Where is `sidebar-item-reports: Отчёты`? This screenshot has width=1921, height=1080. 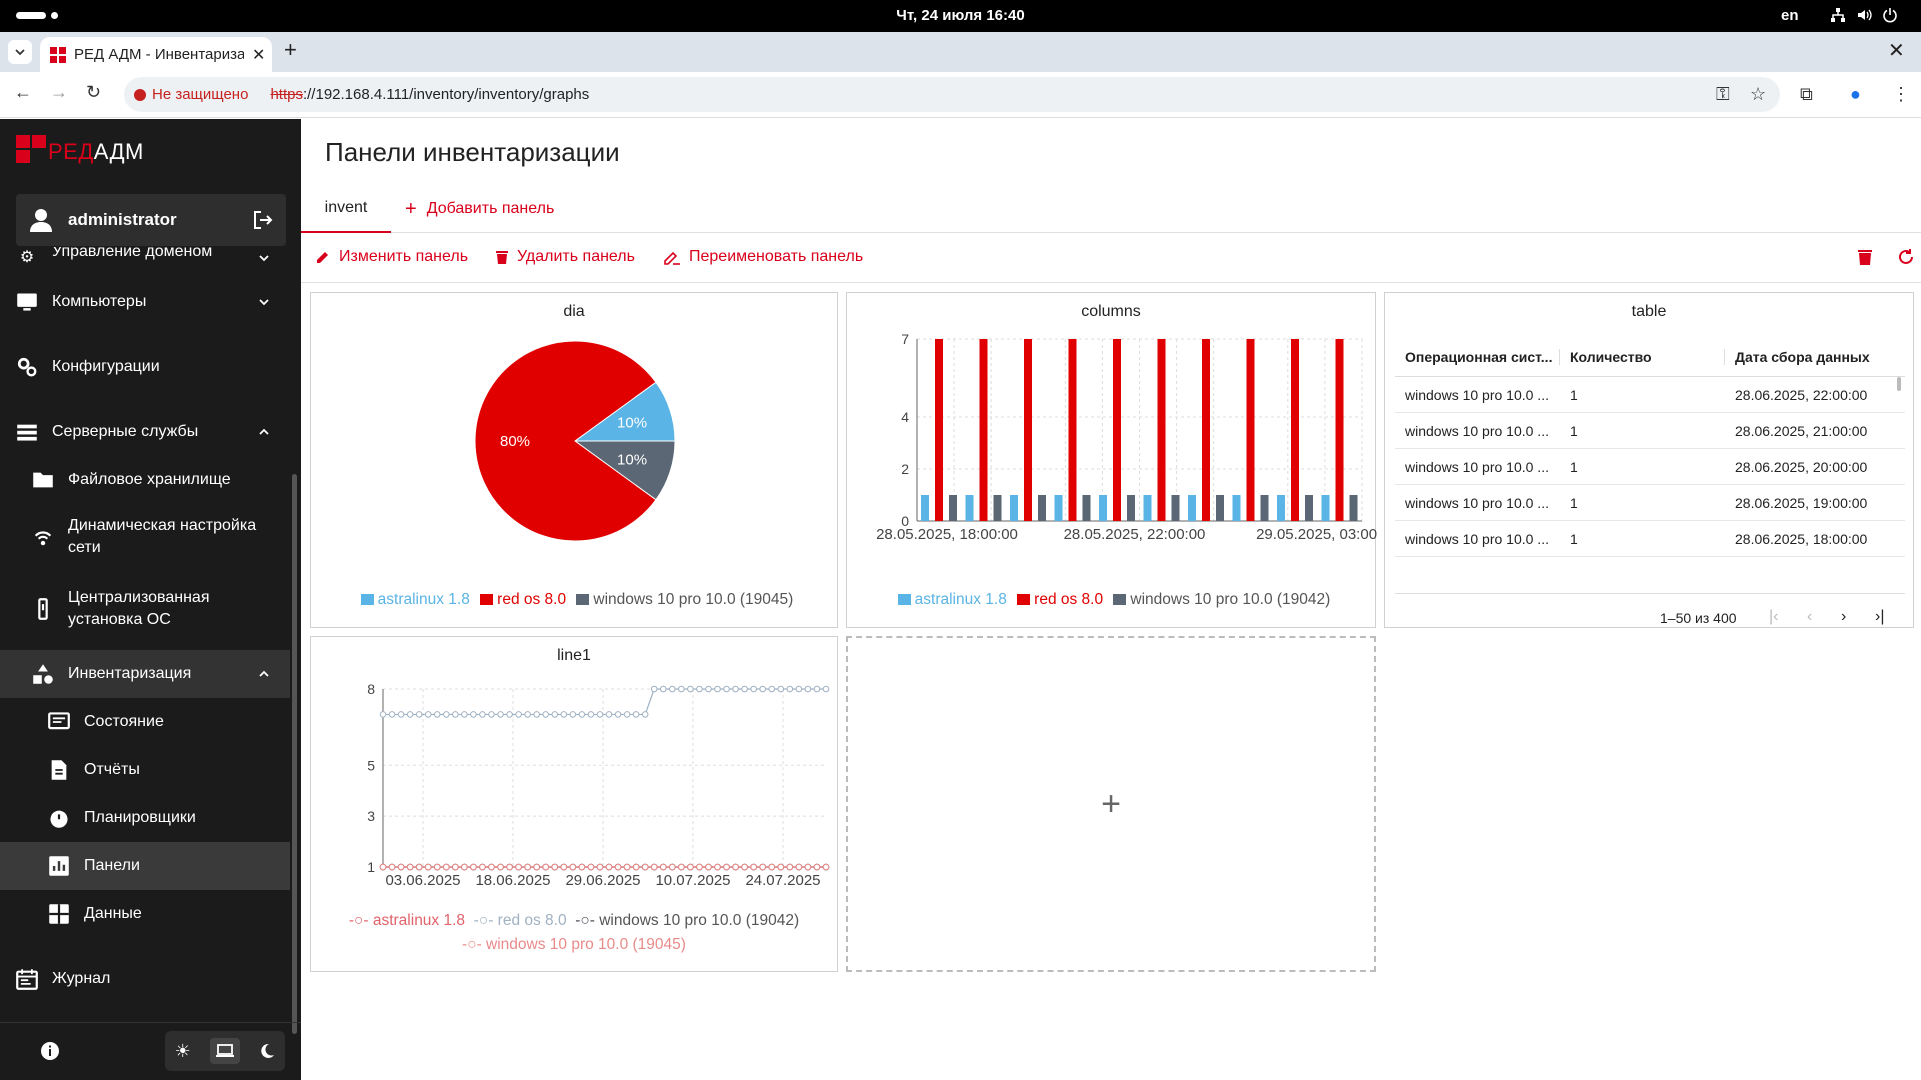
sidebar-item-reports: Отчёты is located at coordinates (145, 770).